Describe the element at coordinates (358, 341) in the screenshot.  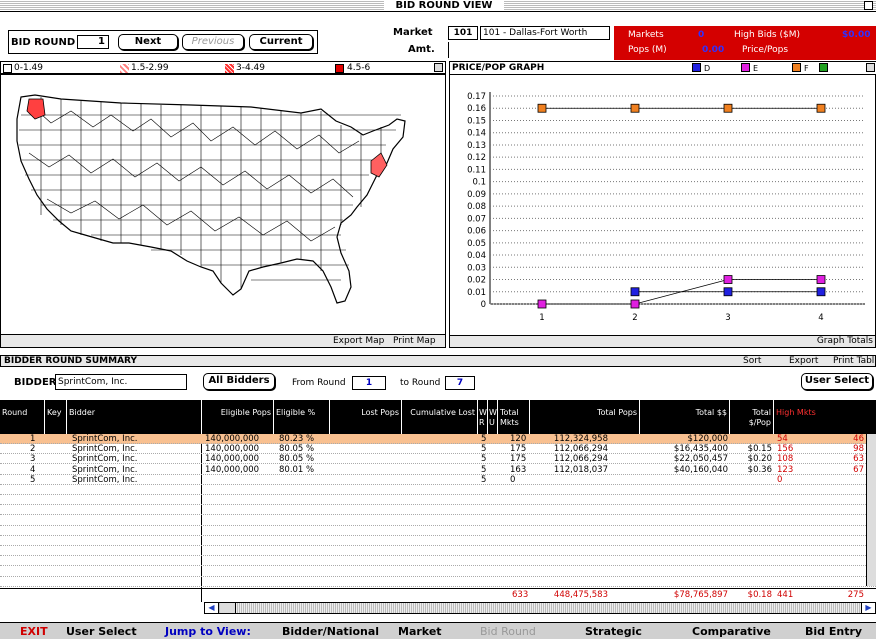
I see `export-map-button: Export Map` at that location.